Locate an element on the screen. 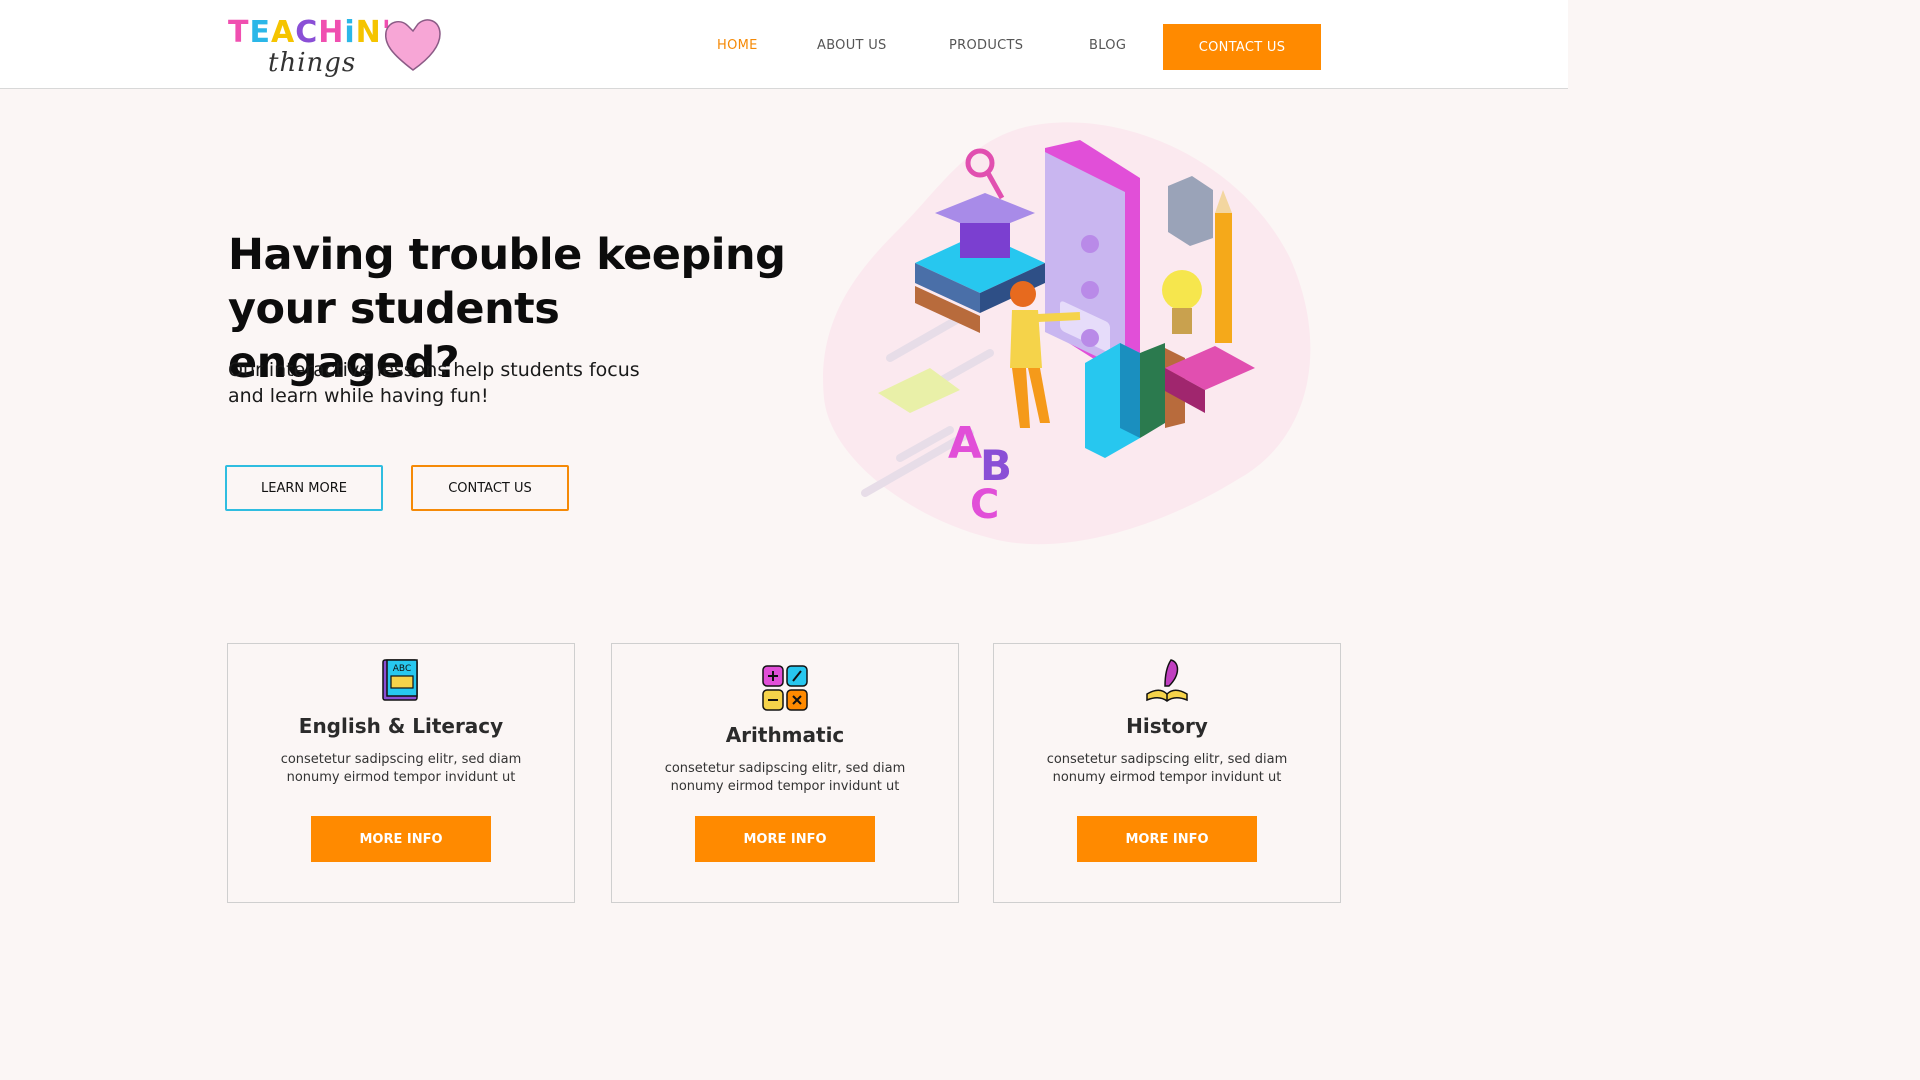 The height and width of the screenshot is (1080, 1920). hero-illustration: A B C is located at coordinates (1067, 333).